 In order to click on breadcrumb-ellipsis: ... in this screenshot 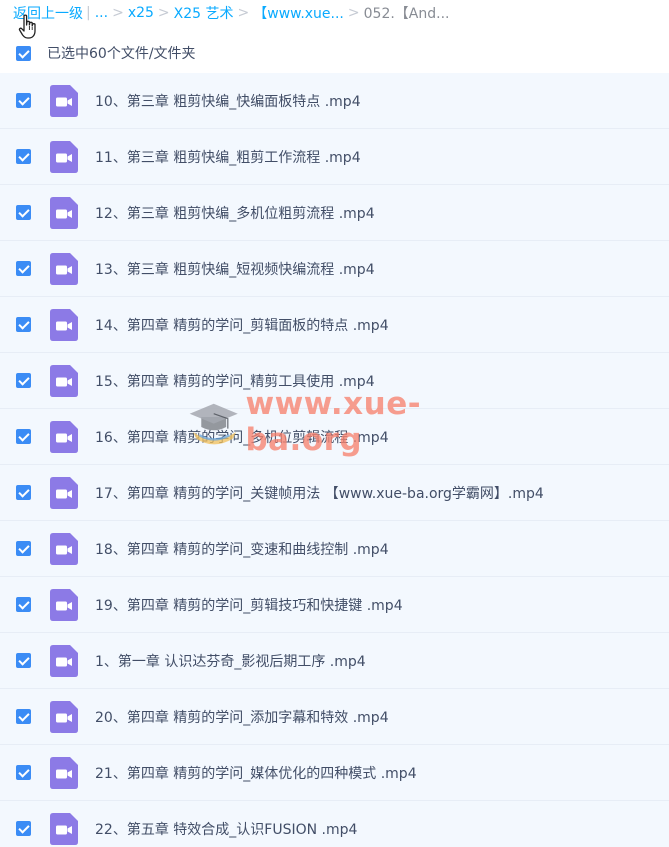, I will do `click(101, 13)`.